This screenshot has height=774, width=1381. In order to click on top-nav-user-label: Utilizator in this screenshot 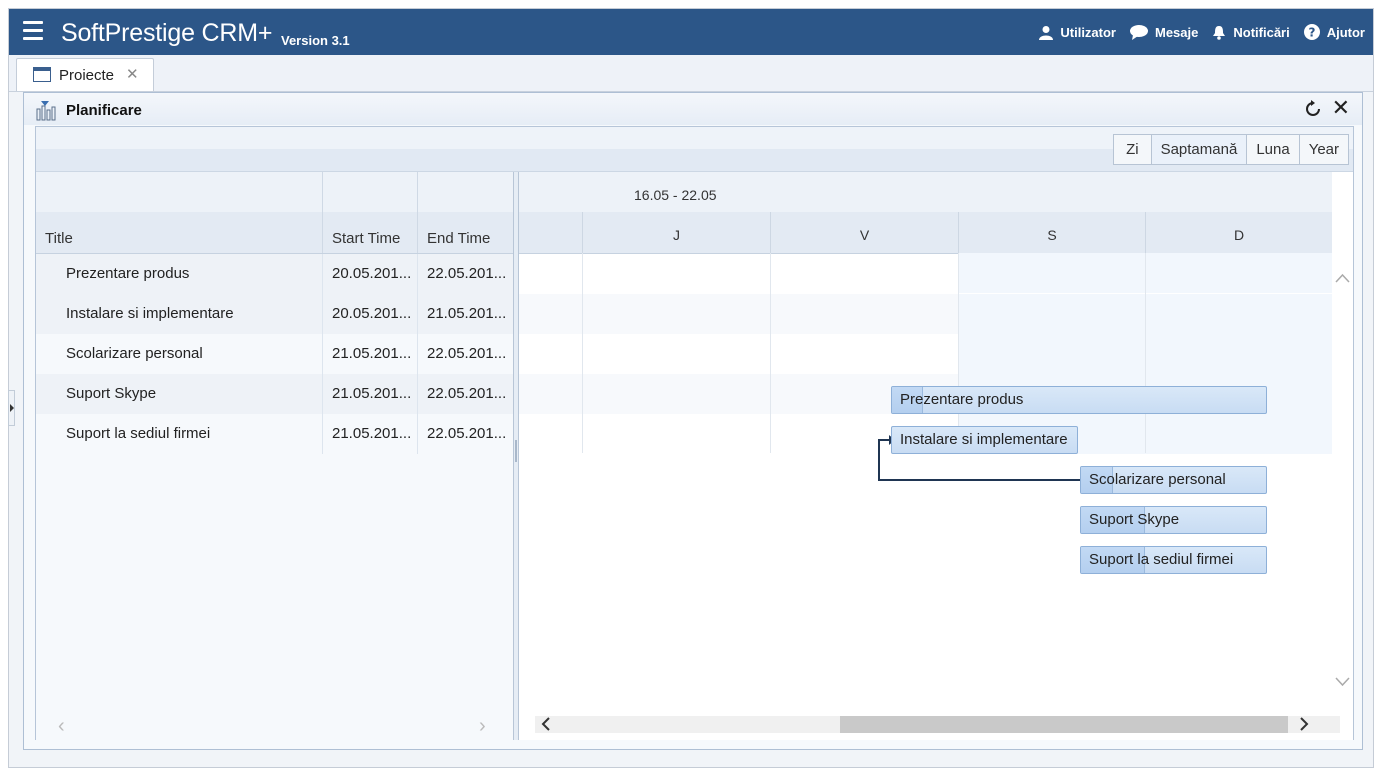, I will do `click(1088, 32)`.